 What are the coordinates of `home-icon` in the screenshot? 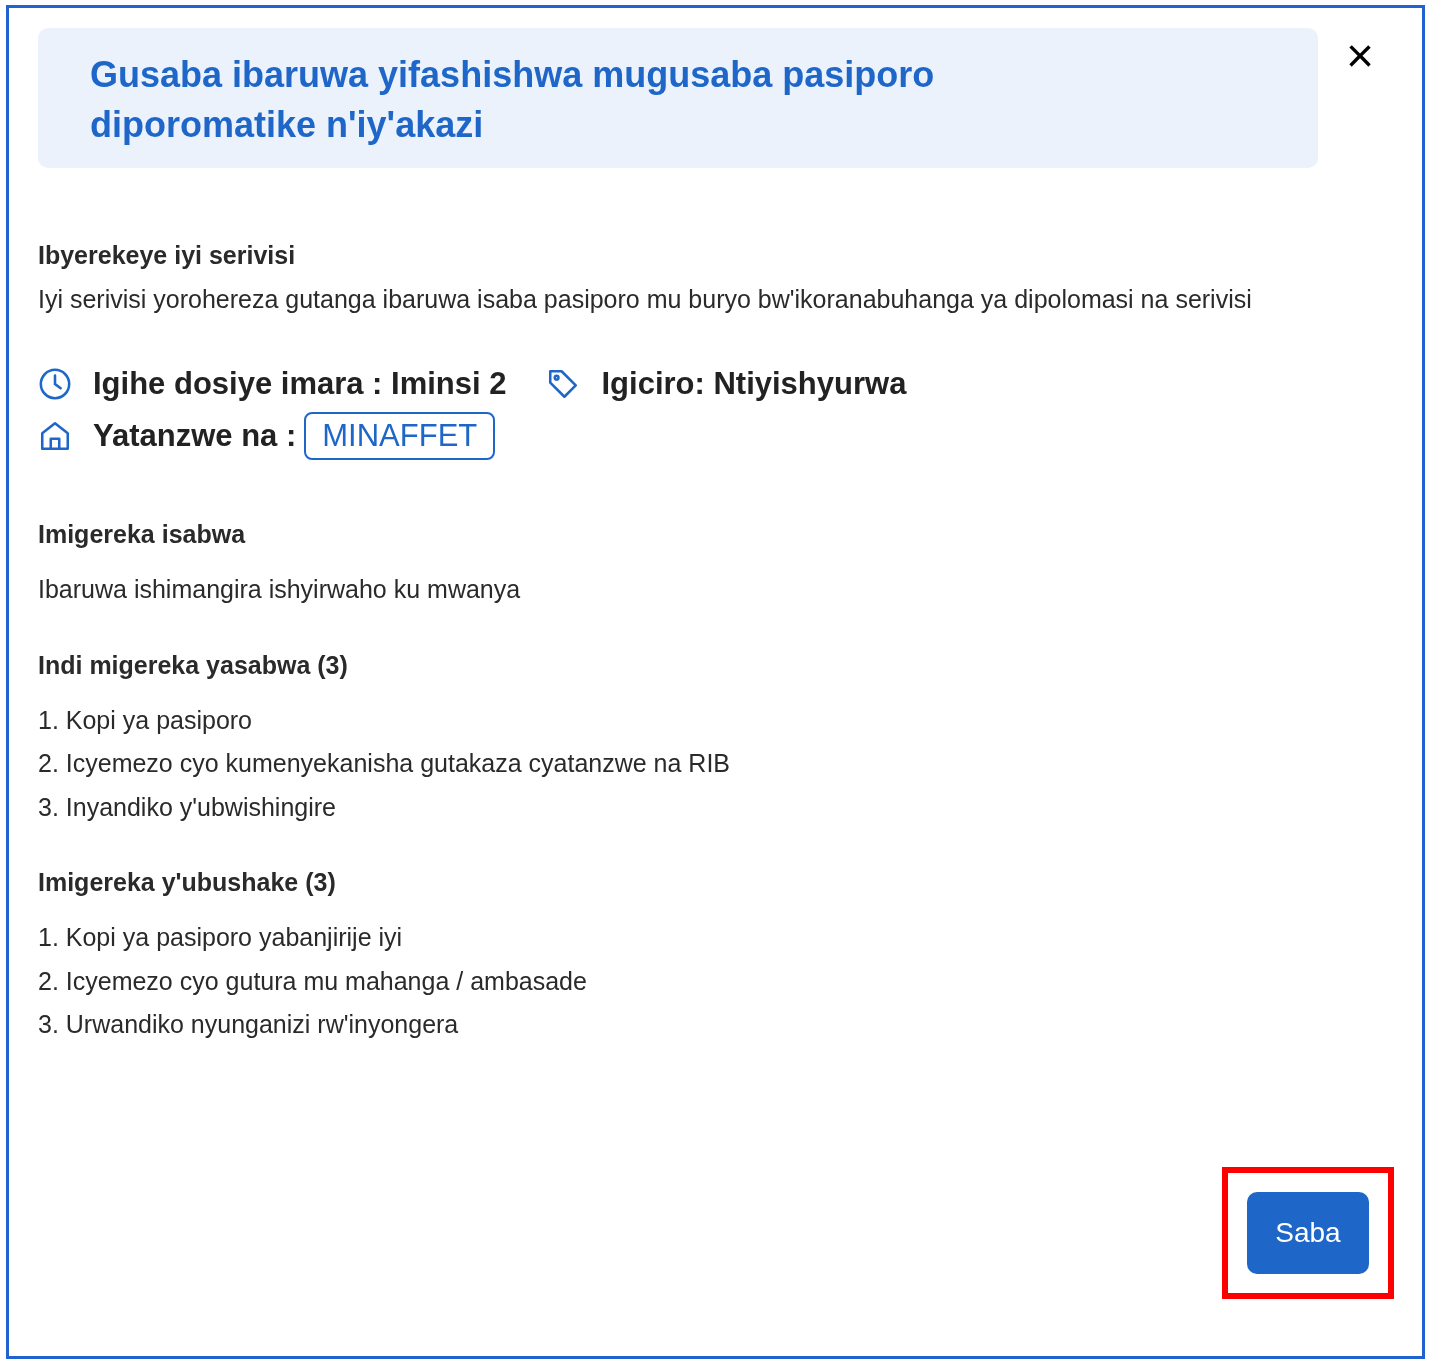 It's located at (55, 436).